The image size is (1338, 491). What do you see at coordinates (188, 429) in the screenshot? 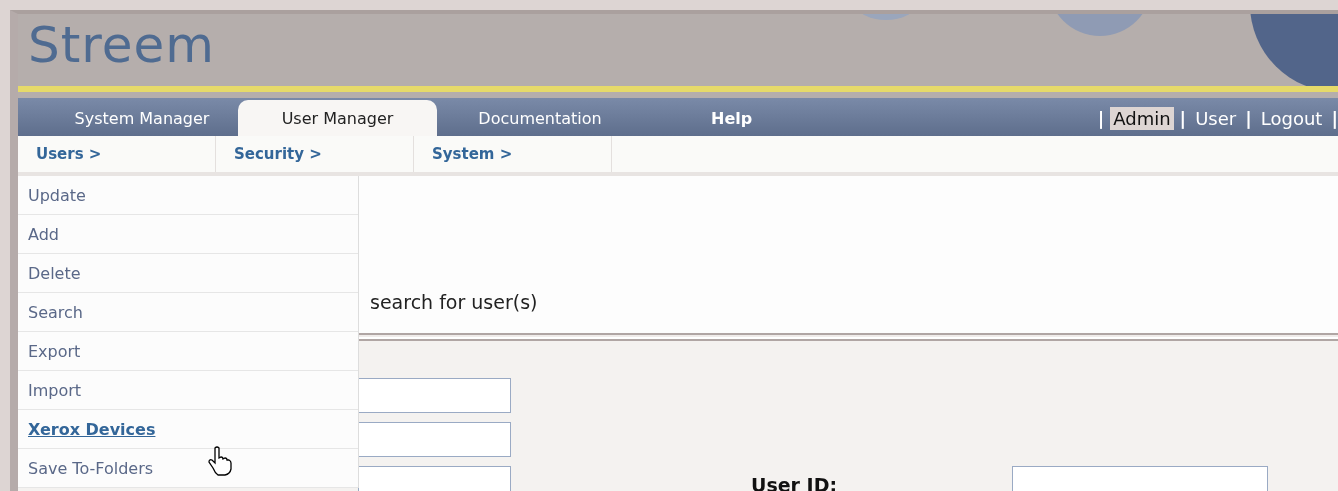
I see `menu-item: Xerox Devices` at bounding box center [188, 429].